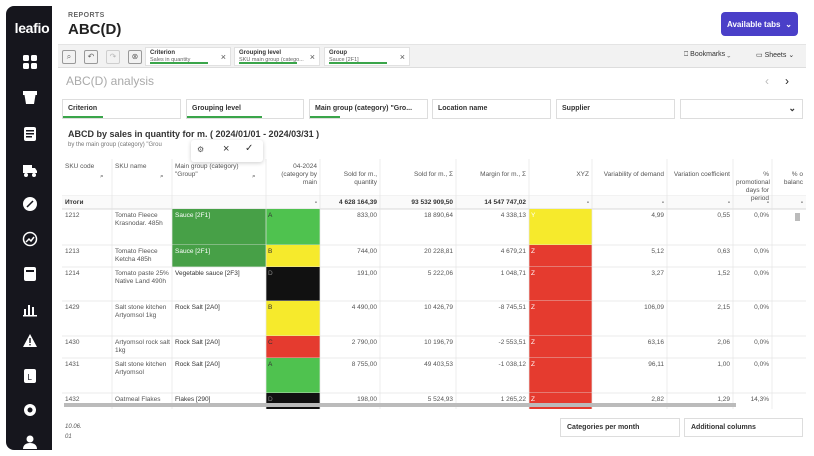  I want to click on flag-icon, so click(30, 274).